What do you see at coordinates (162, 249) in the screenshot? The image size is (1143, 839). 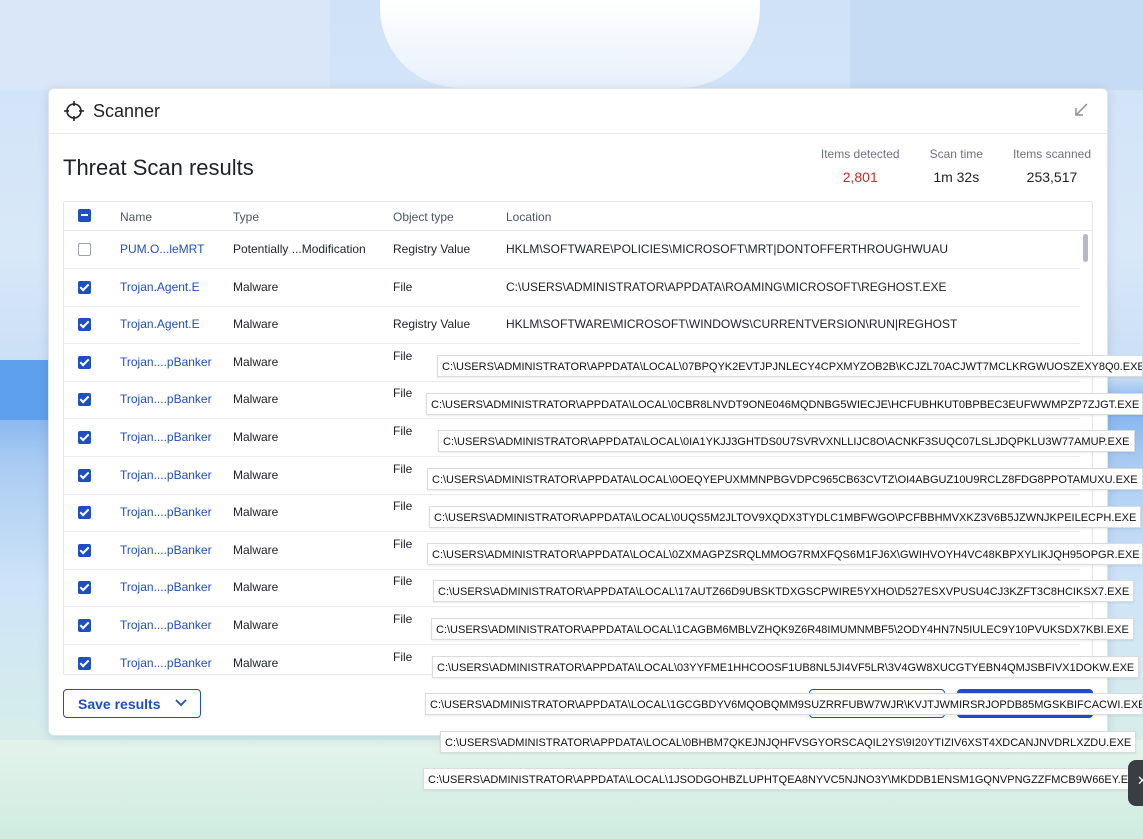 I see `cell-name: PUM.O...leMRT` at bounding box center [162, 249].